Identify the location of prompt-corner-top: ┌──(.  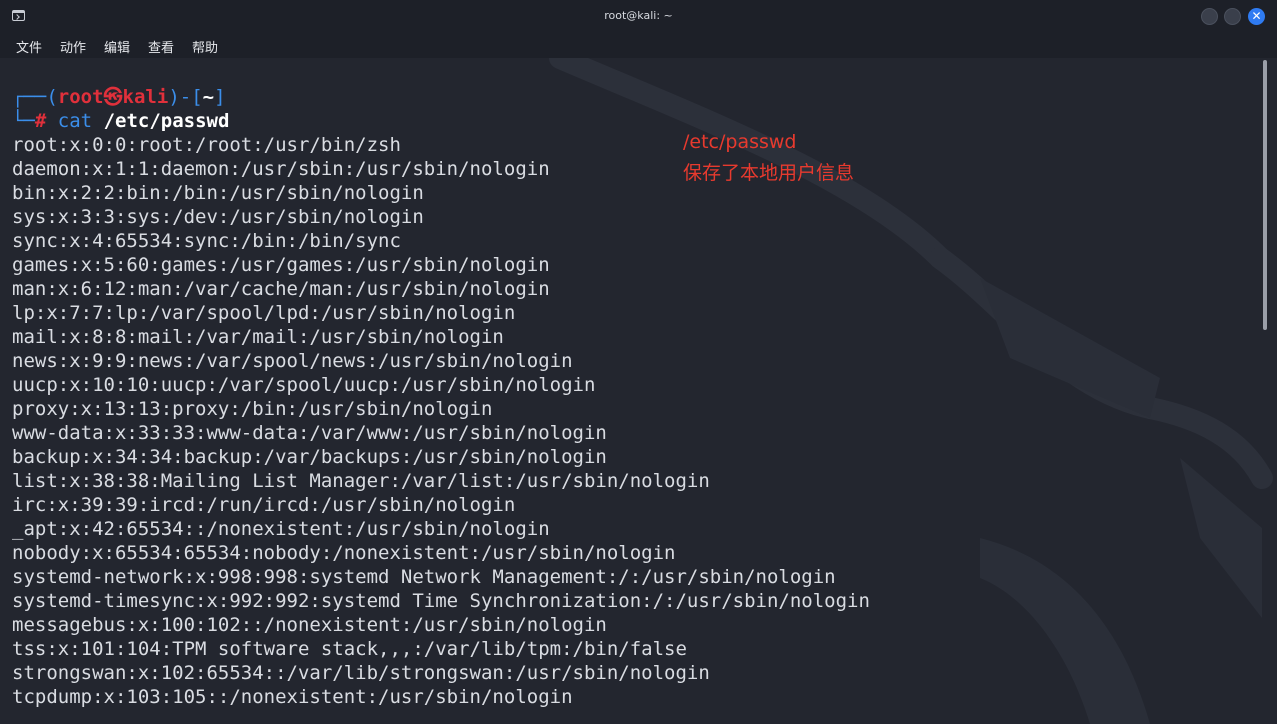
(35, 97).